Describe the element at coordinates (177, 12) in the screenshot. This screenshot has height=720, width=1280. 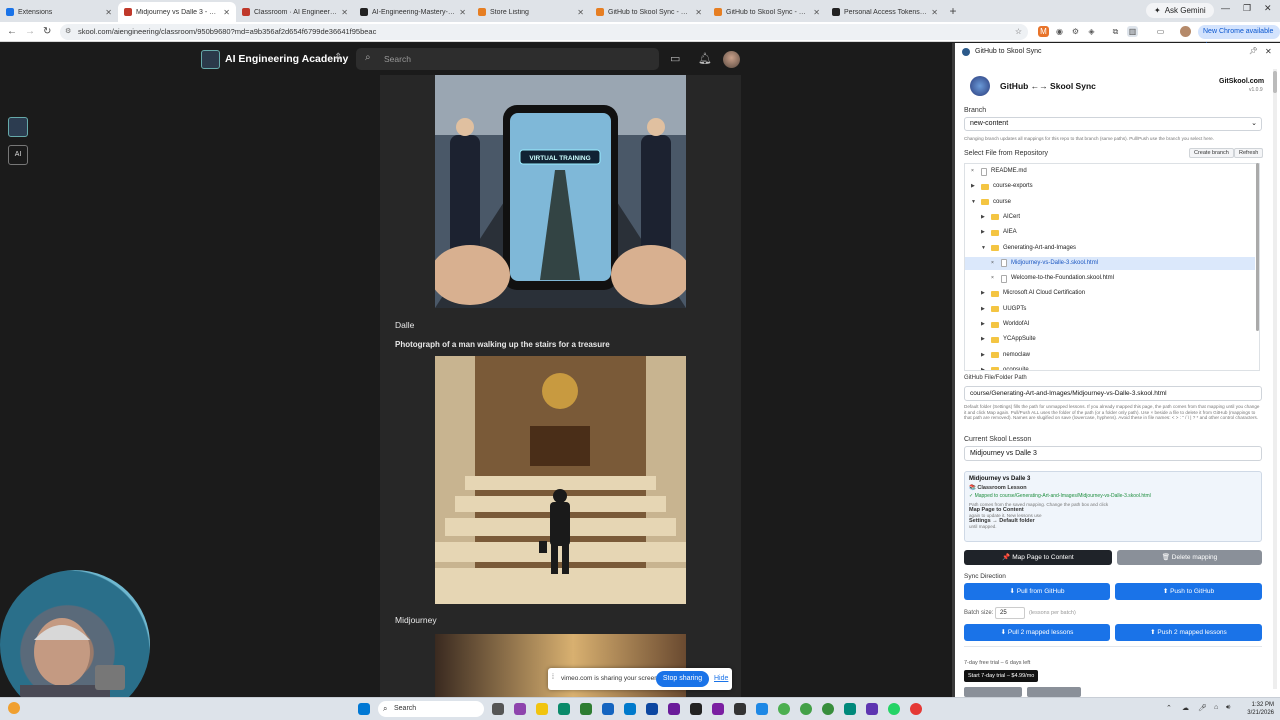
I see `browser-tab: Midjourney vs Dalle 3 - Generati ✕` at that location.